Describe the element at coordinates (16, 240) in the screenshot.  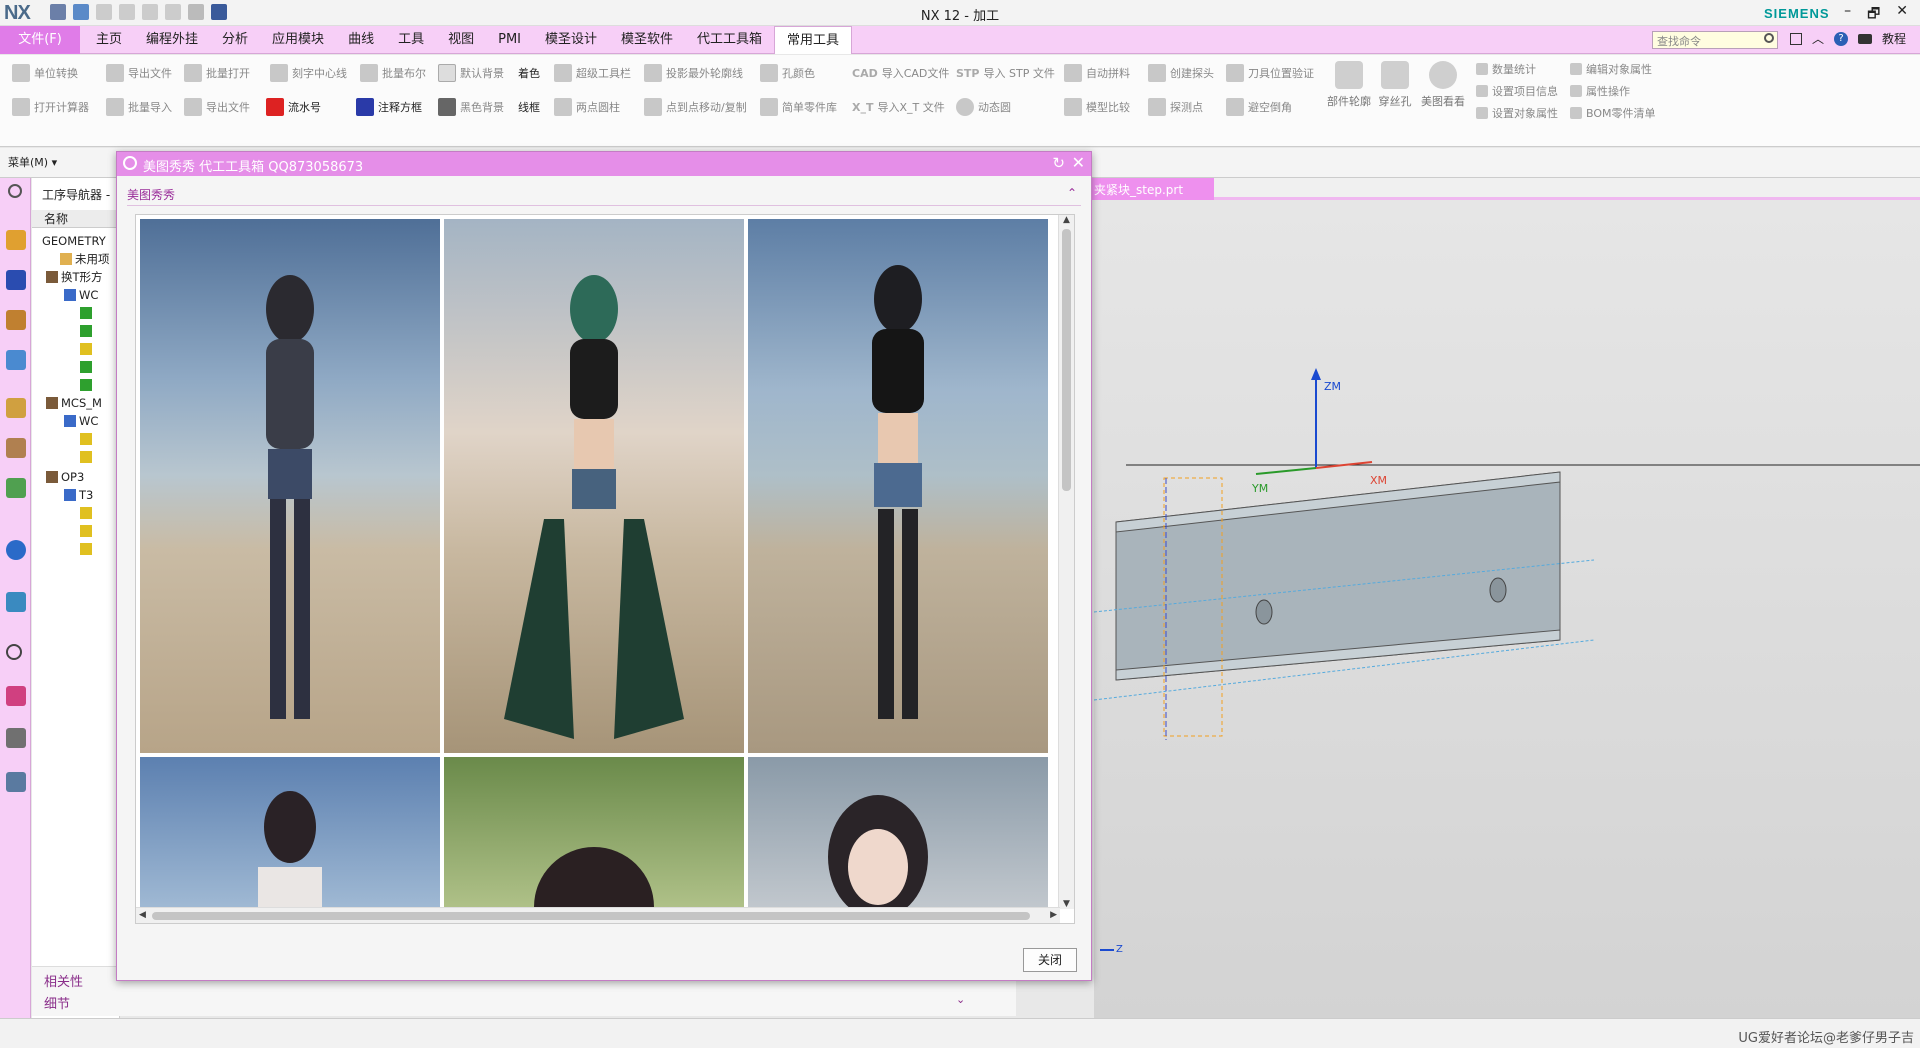
I see `assembly-navigator-icon` at that location.